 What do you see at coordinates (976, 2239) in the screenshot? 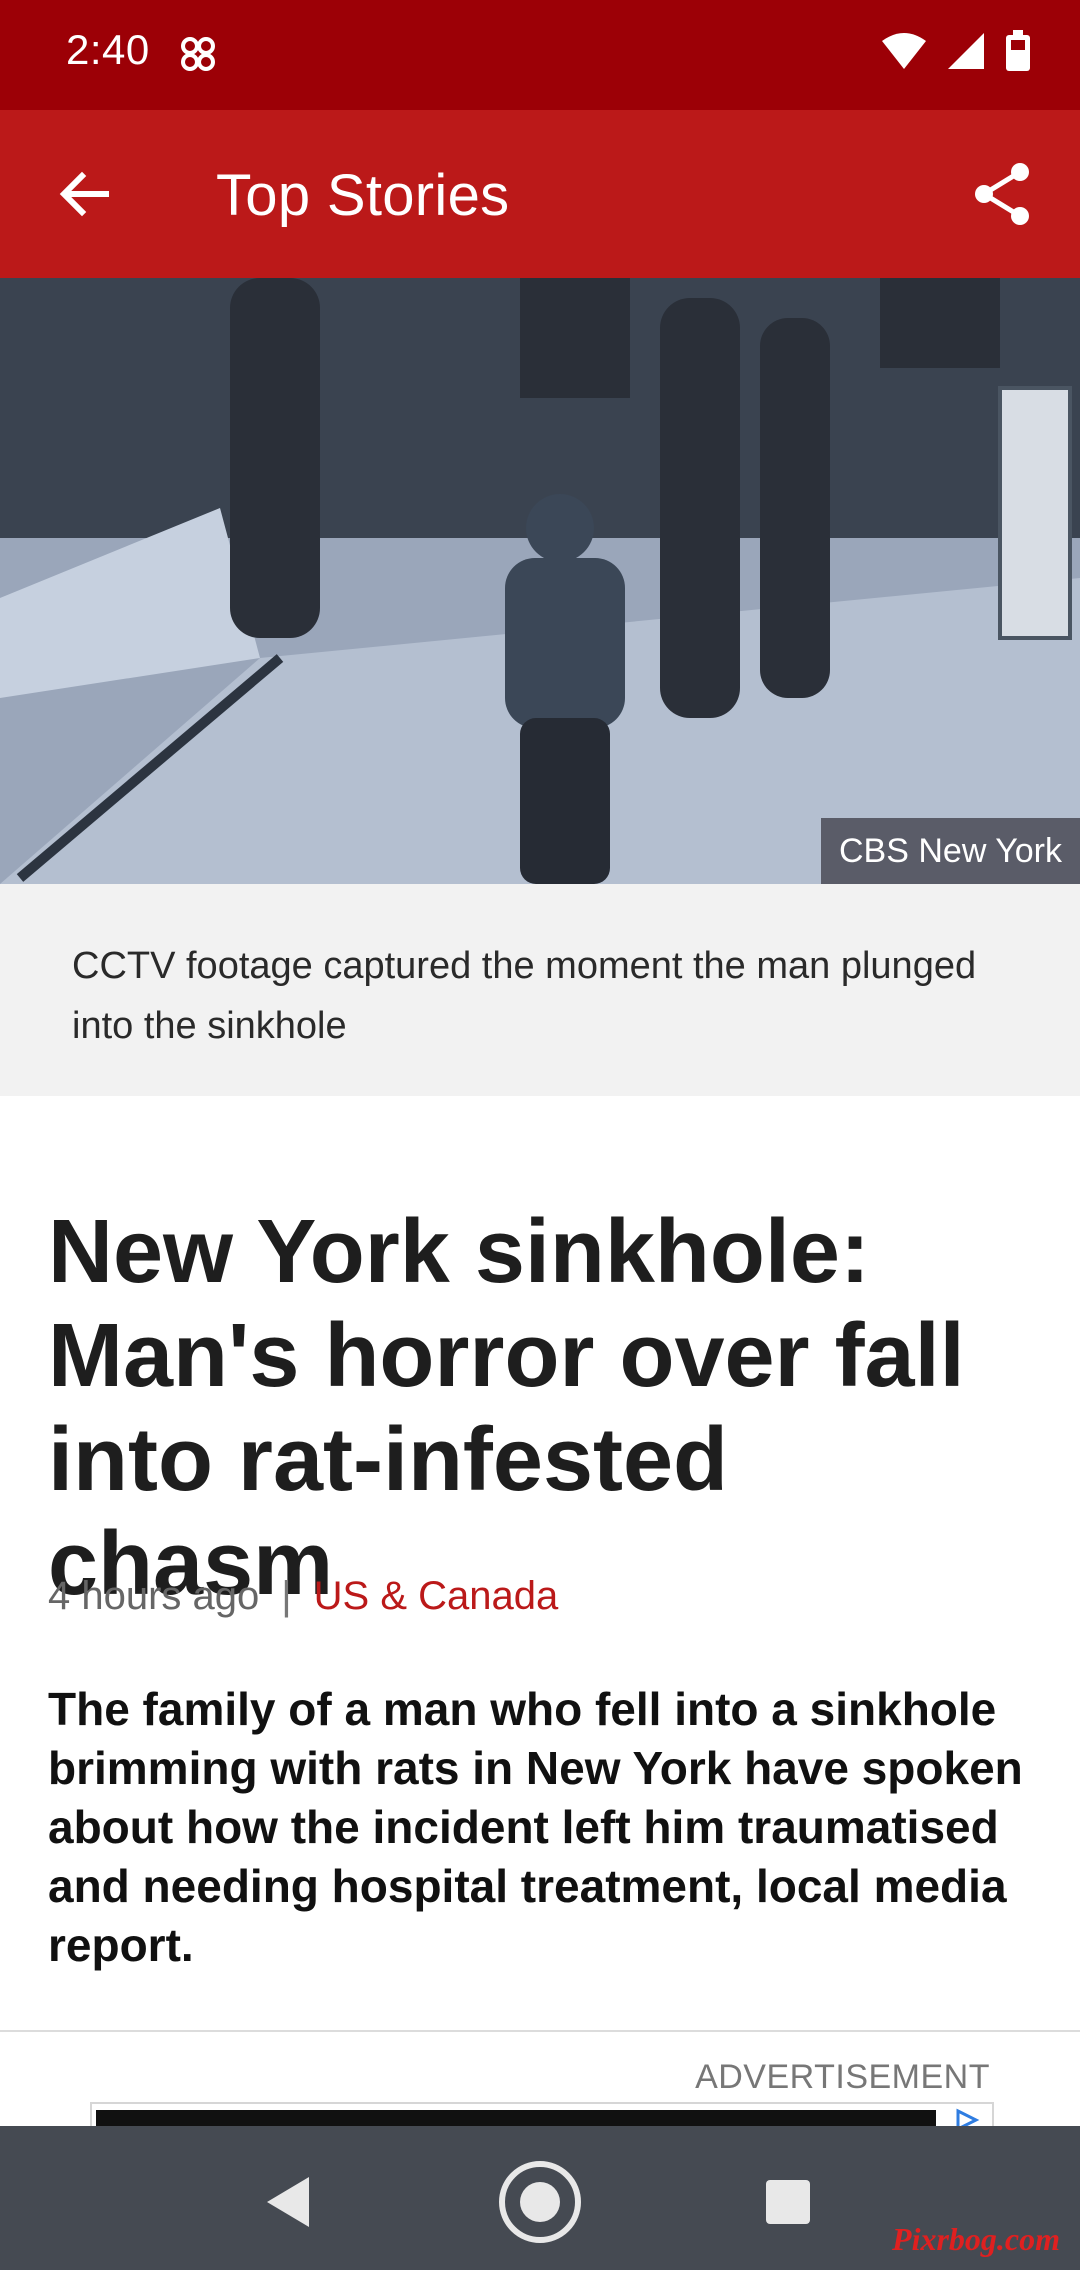
I see `watermark: Pixrbog.com` at bounding box center [976, 2239].